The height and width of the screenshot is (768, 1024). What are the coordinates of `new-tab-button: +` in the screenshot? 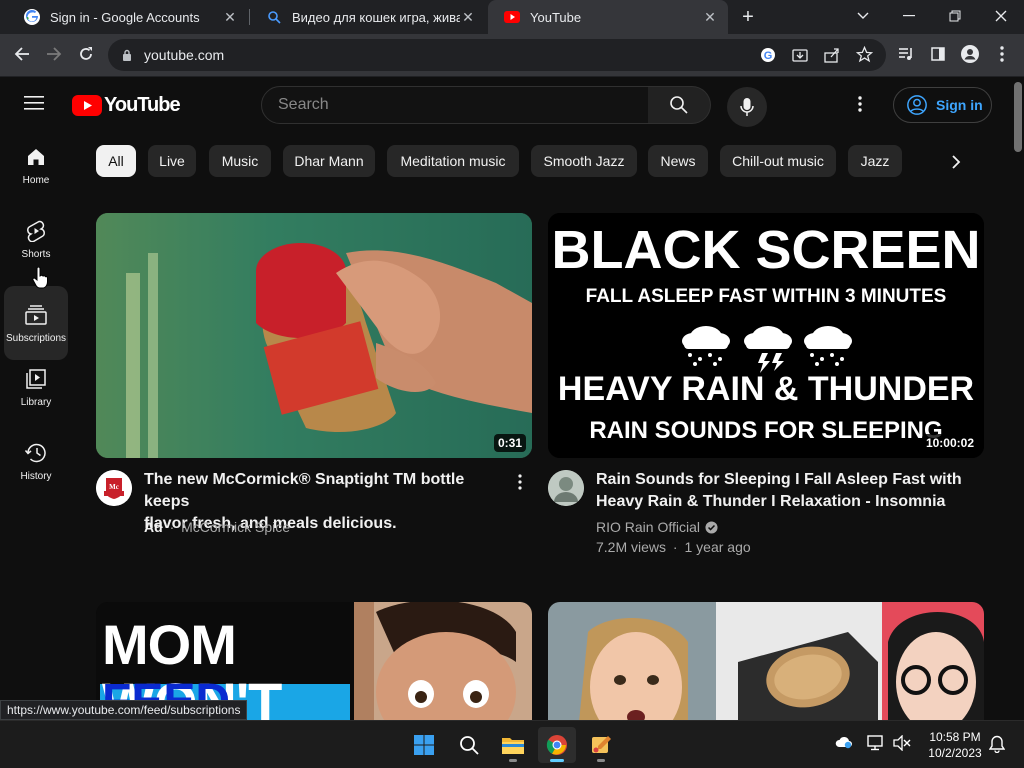 It's located at (748, 17).